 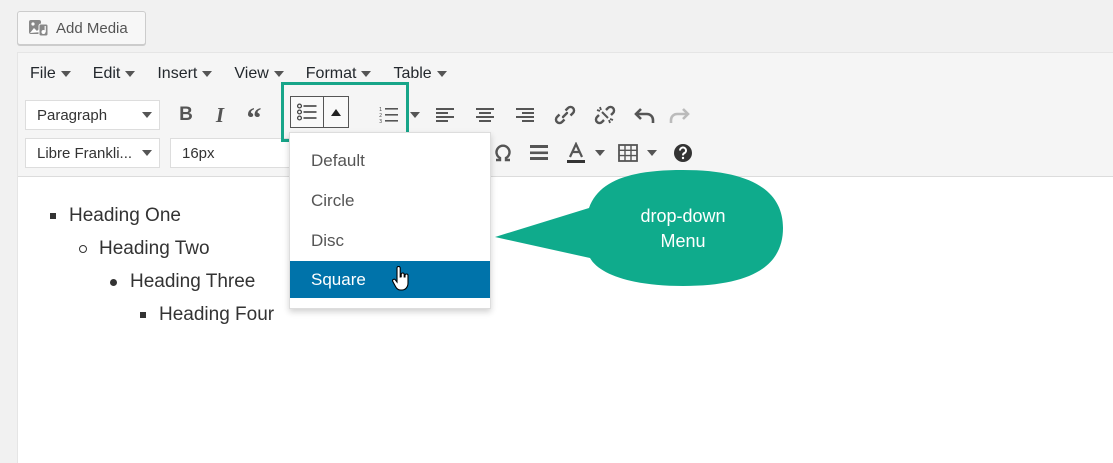 I want to click on menu-edit: Edit, so click(x=113, y=74).